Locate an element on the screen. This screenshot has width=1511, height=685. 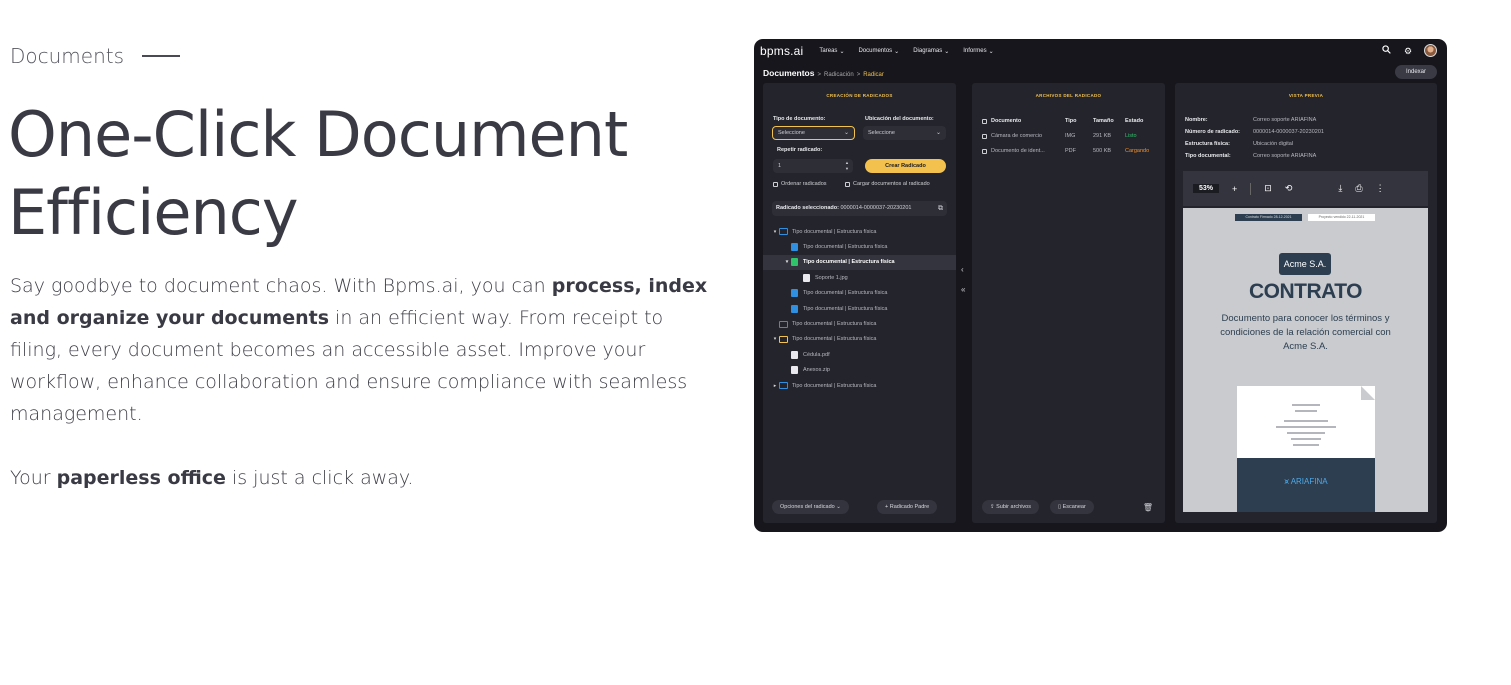
order-checkbox: Ordenar radicados is located at coordinates (800, 184).